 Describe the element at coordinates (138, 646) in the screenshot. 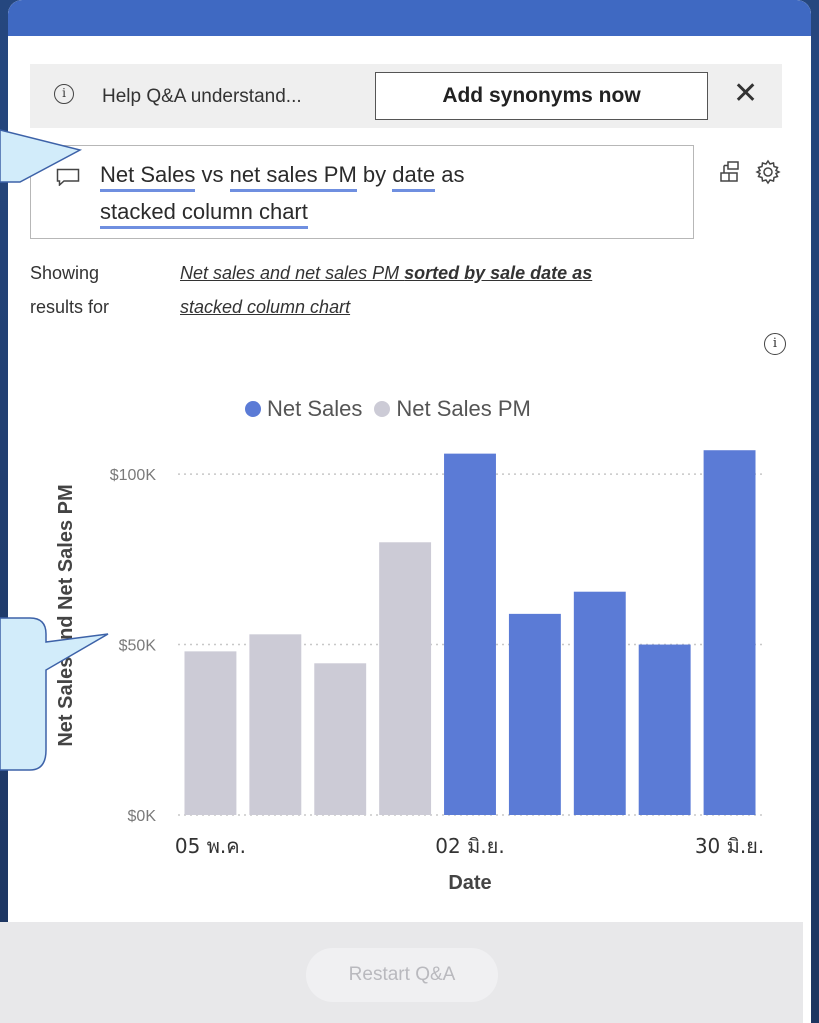

I see `y-tick-label: $50K` at that location.